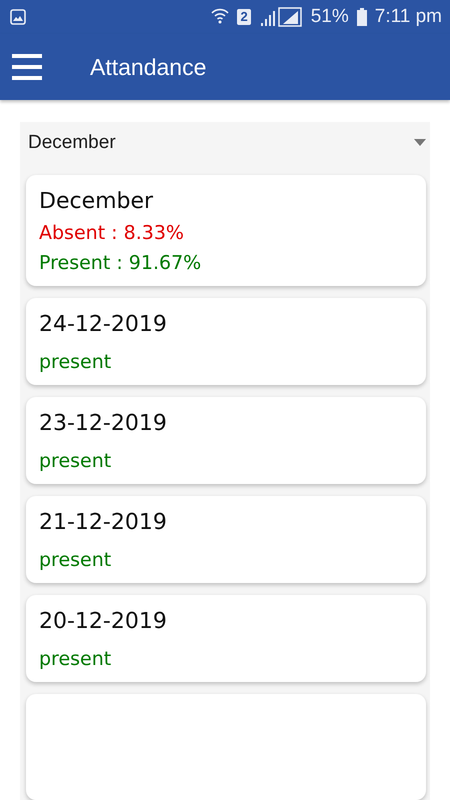 The image size is (450, 800). I want to click on summary-title: December, so click(96, 201).